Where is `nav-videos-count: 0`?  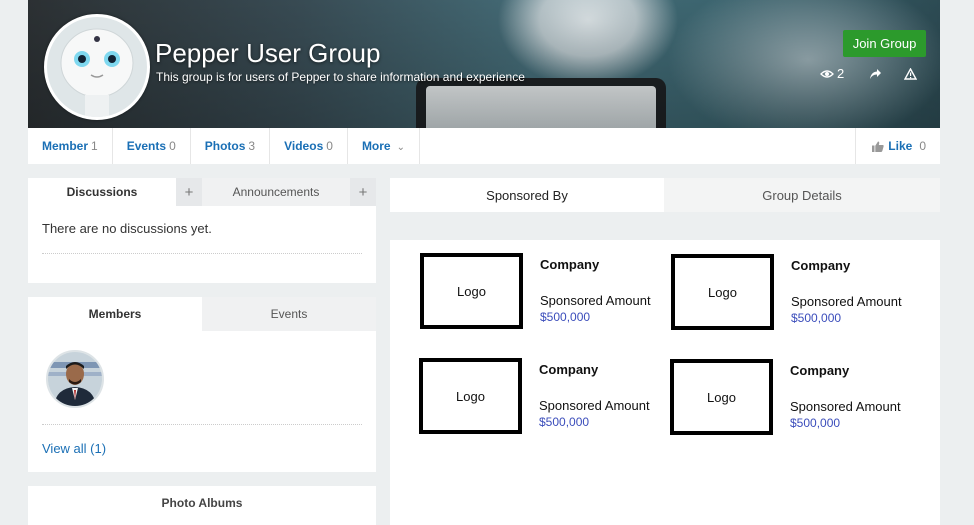
nav-videos-count: 0 is located at coordinates (329, 146).